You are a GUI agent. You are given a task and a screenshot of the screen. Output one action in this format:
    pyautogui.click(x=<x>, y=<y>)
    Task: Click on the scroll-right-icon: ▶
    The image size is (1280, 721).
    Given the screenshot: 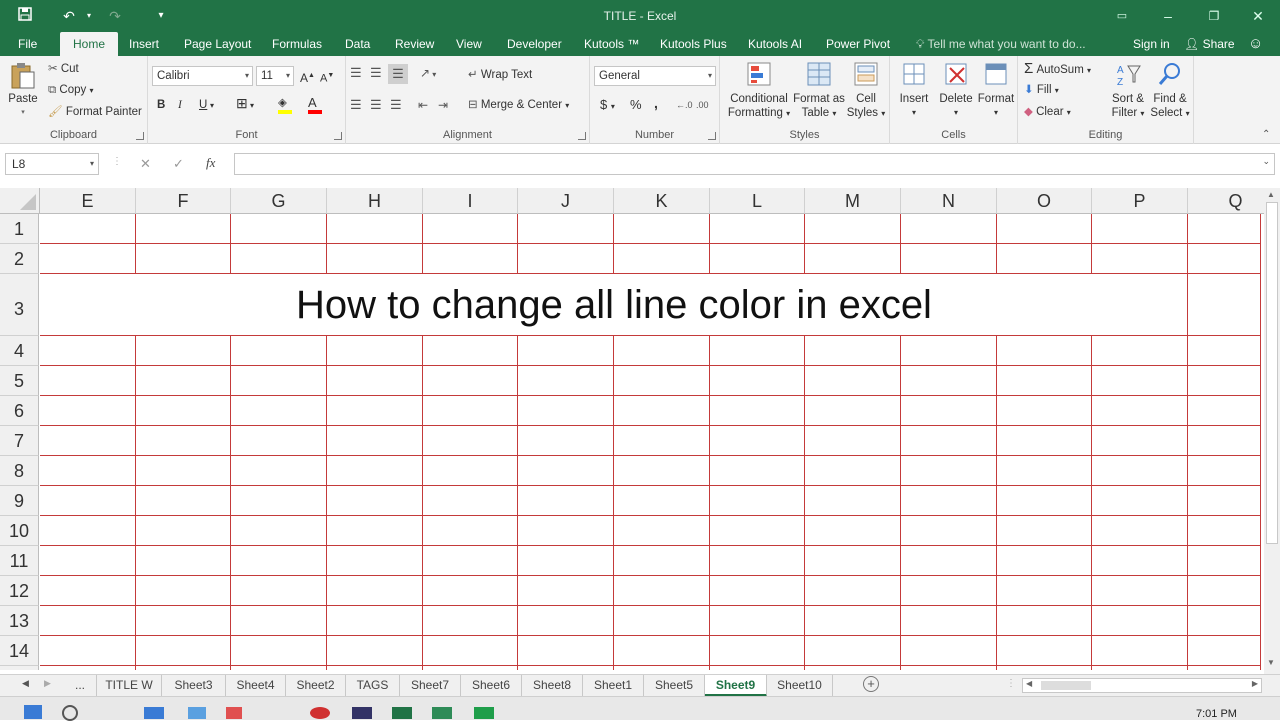 What is the action you would take?
    pyautogui.click(x=1255, y=683)
    